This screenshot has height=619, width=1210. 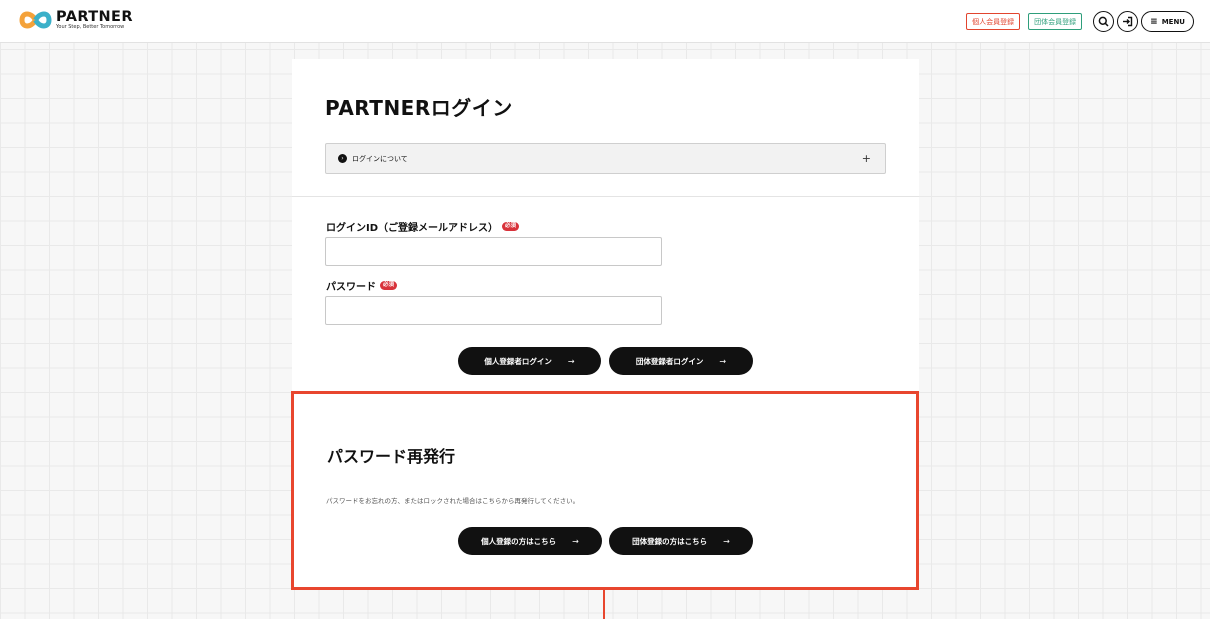 What do you see at coordinates (670, 541) in the screenshot?
I see `group-reset-label: 団体登録の方はこちら` at bounding box center [670, 541].